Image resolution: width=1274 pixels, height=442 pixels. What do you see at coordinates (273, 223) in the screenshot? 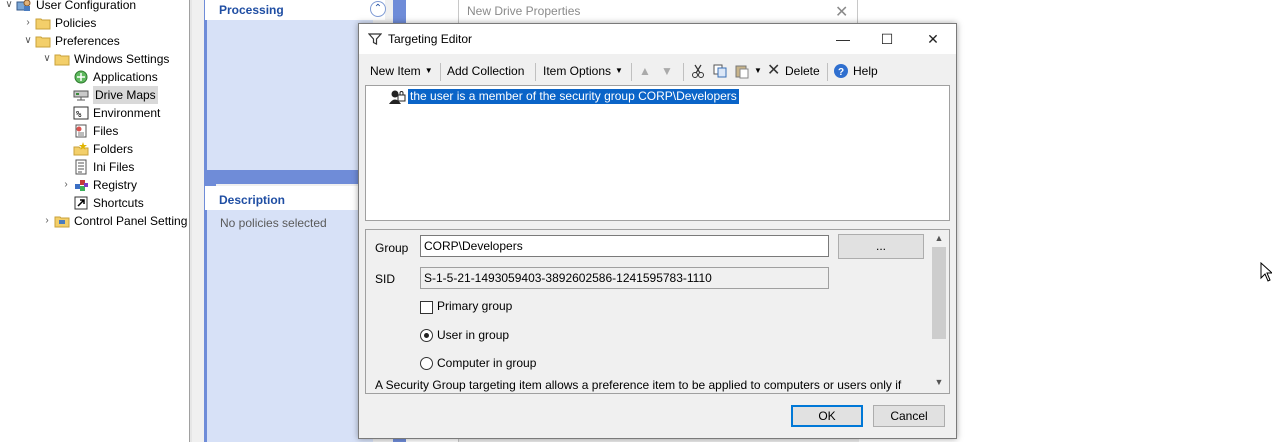
I see `description-text: No policies selected` at bounding box center [273, 223].